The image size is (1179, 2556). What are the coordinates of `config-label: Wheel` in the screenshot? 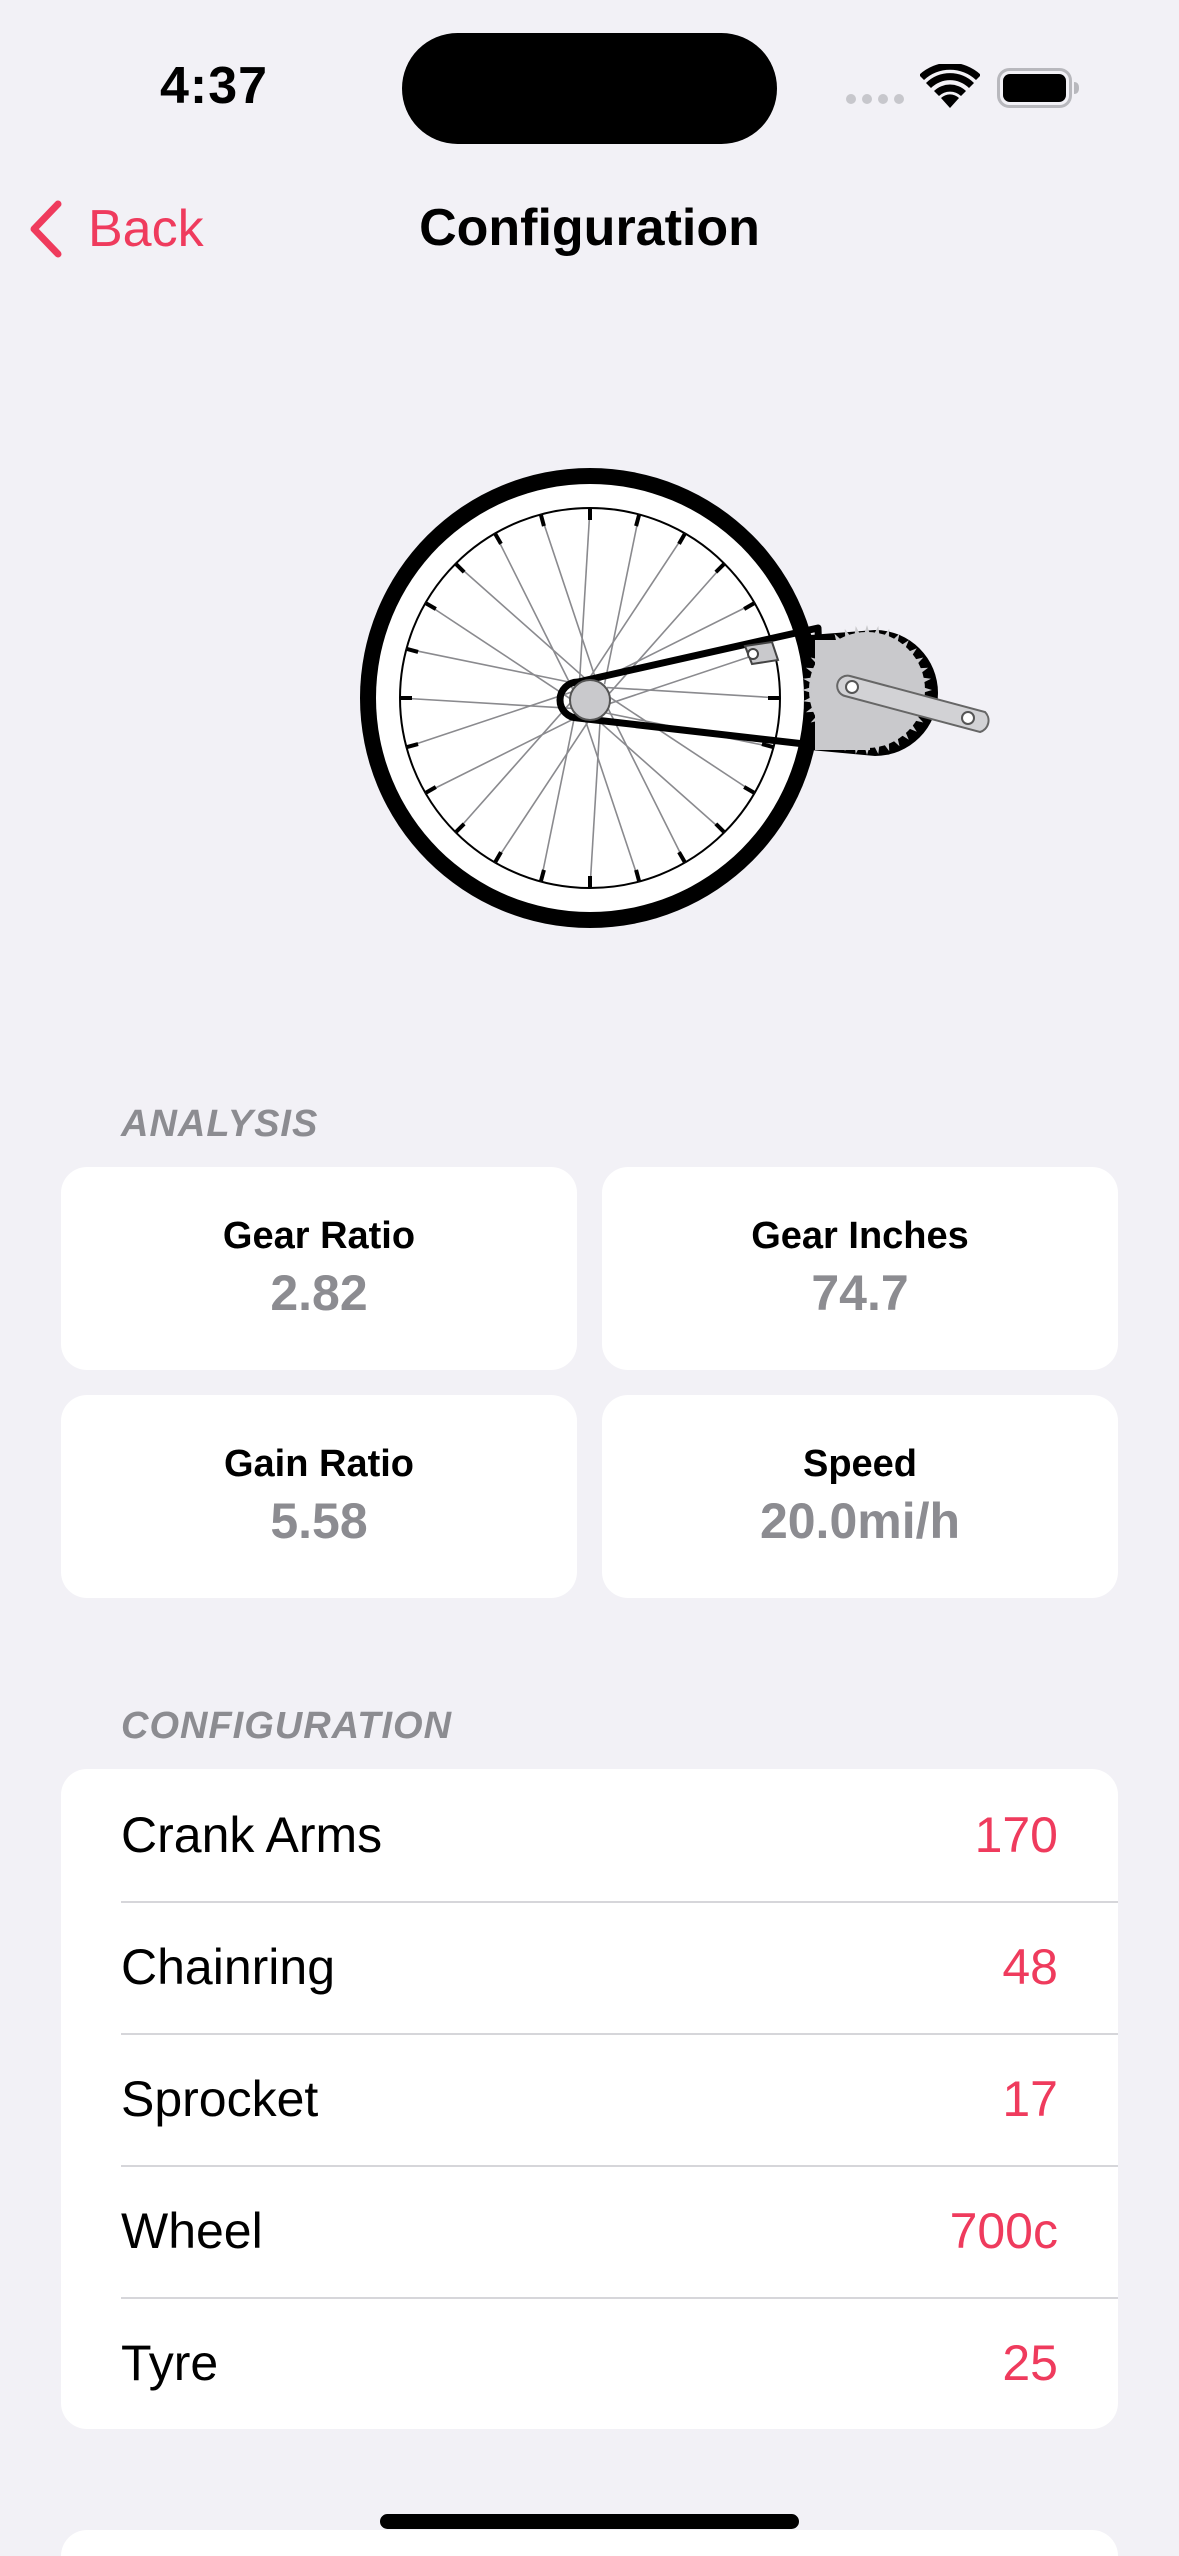 It's located at (192, 2231).